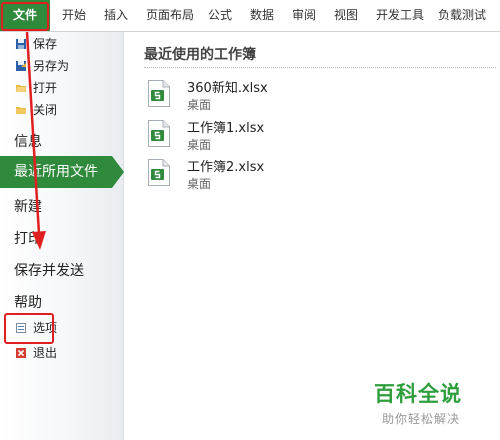 This screenshot has height=440, width=500. I want to click on title-divider, so click(320, 67).